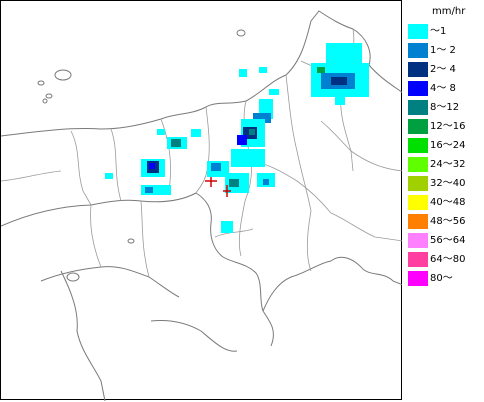 This screenshot has height=402, width=484. What do you see at coordinates (438, 31) in the screenshot?
I see `legend-label: ～1` at bounding box center [438, 31].